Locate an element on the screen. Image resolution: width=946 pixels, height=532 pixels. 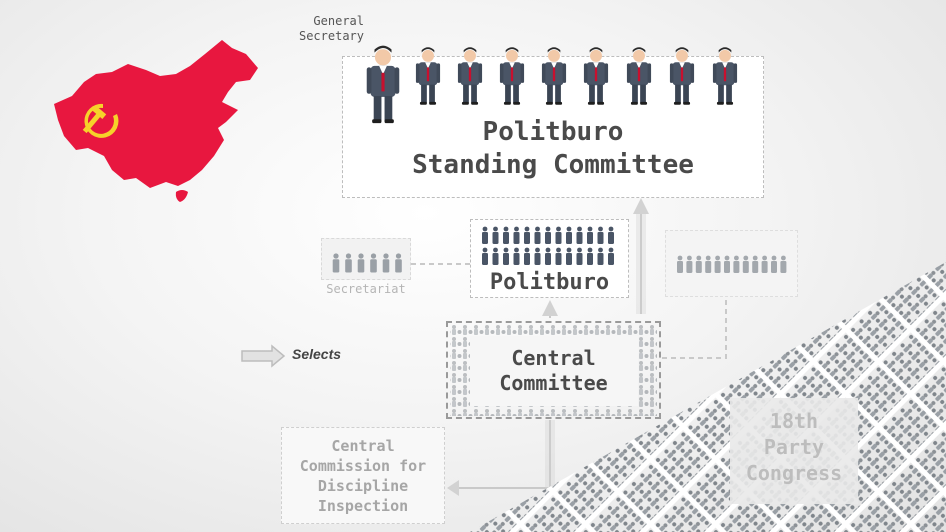
politburo-members is located at coordinates (548, 245).